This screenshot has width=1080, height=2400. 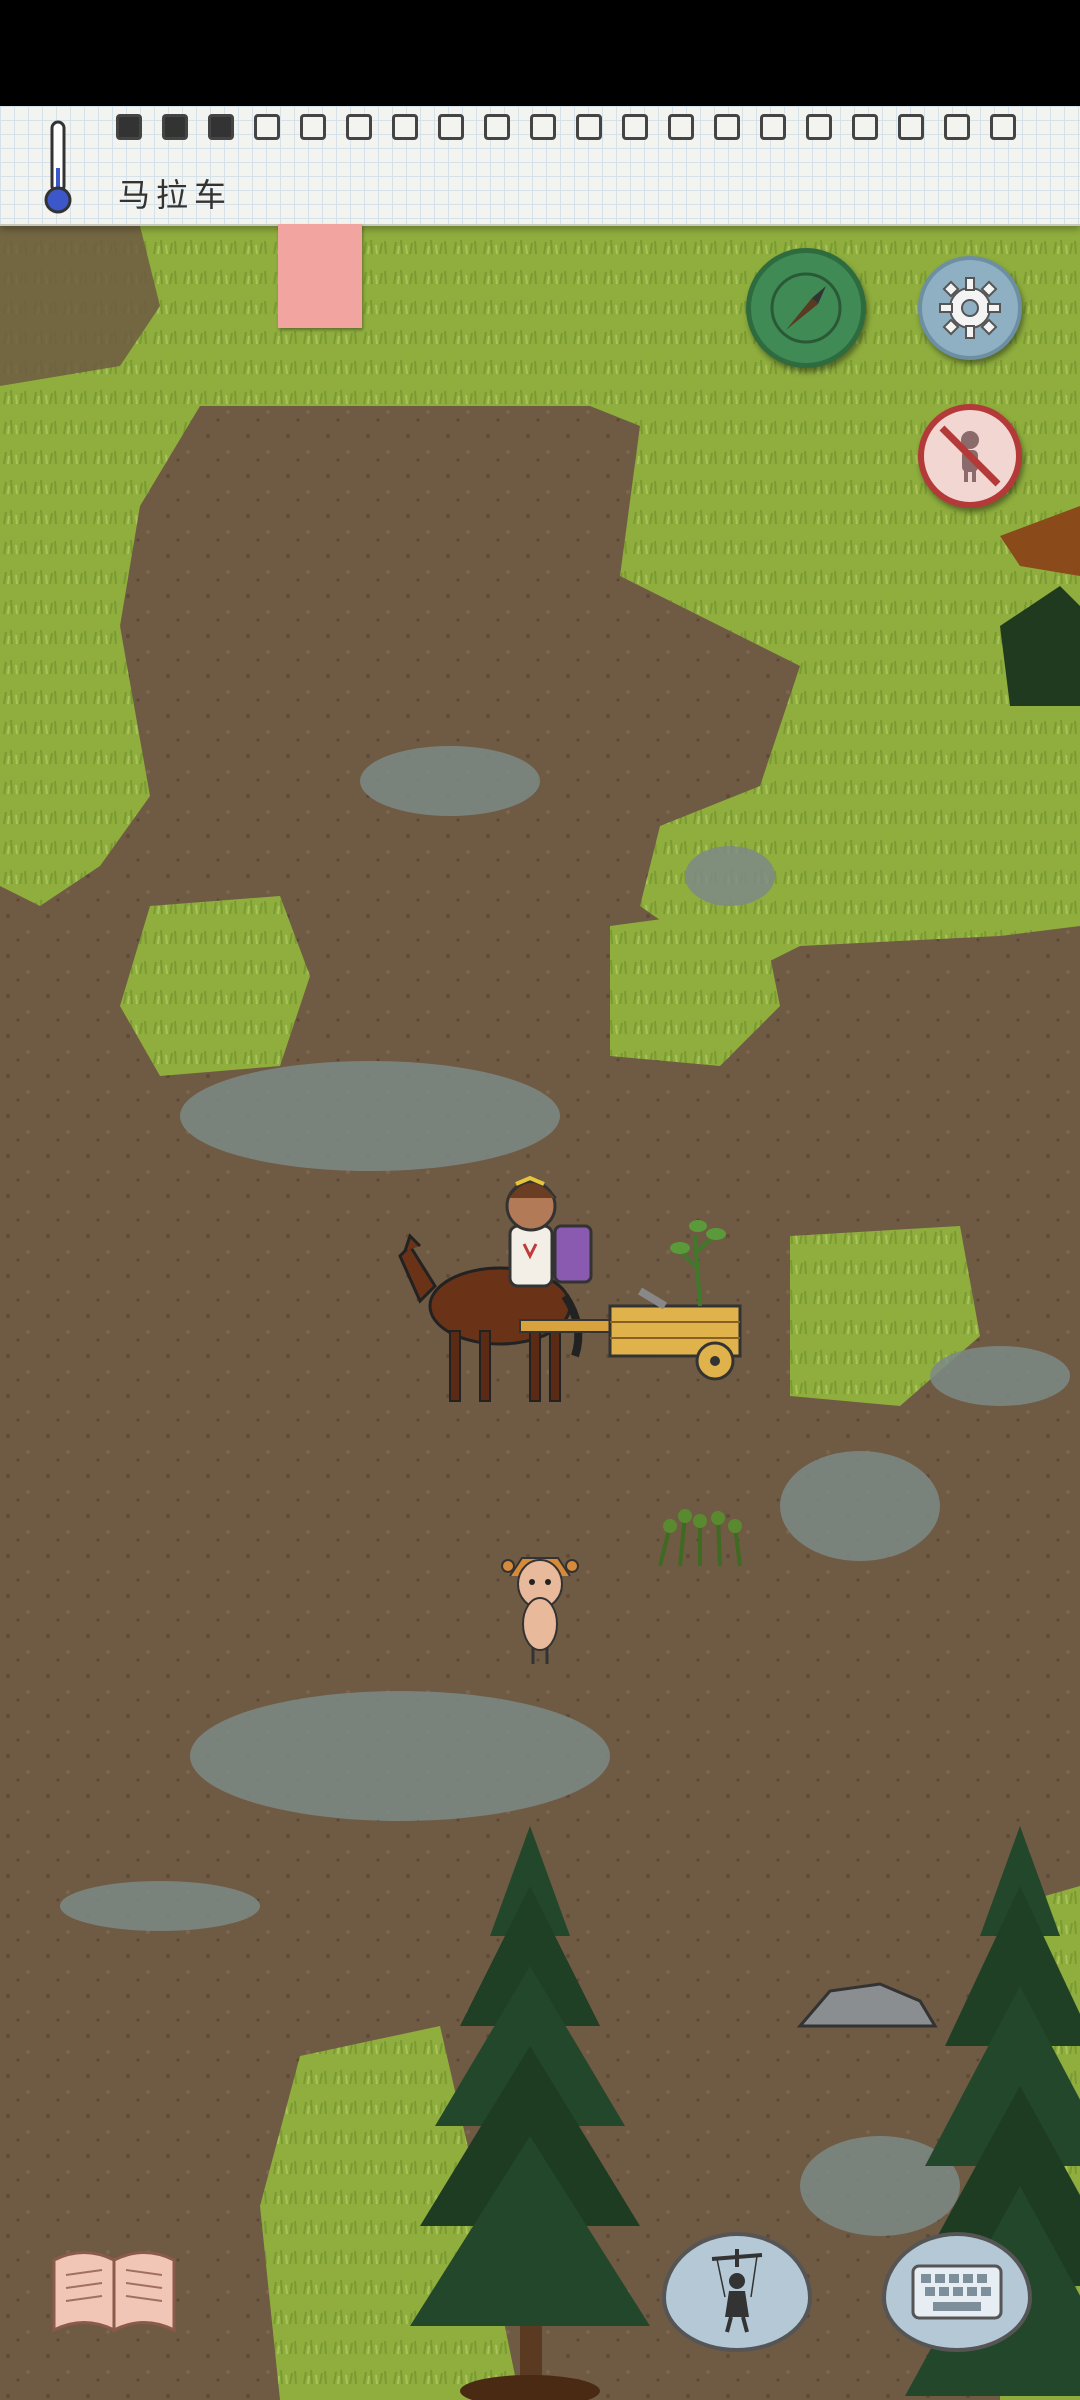 I want to click on emote-puppet-button, so click(x=737, y=2292).